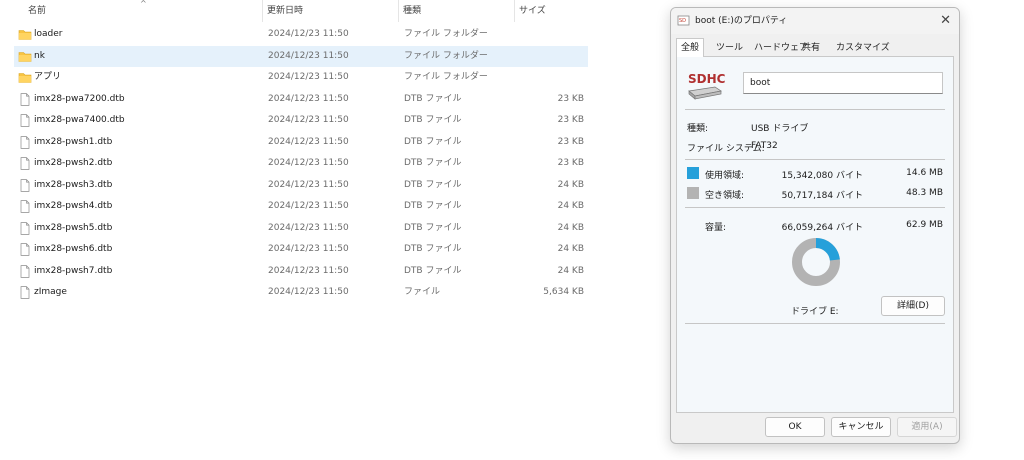  Describe the element at coordinates (780, 129) in the screenshot. I see `type-value: USB ドライブ` at that location.